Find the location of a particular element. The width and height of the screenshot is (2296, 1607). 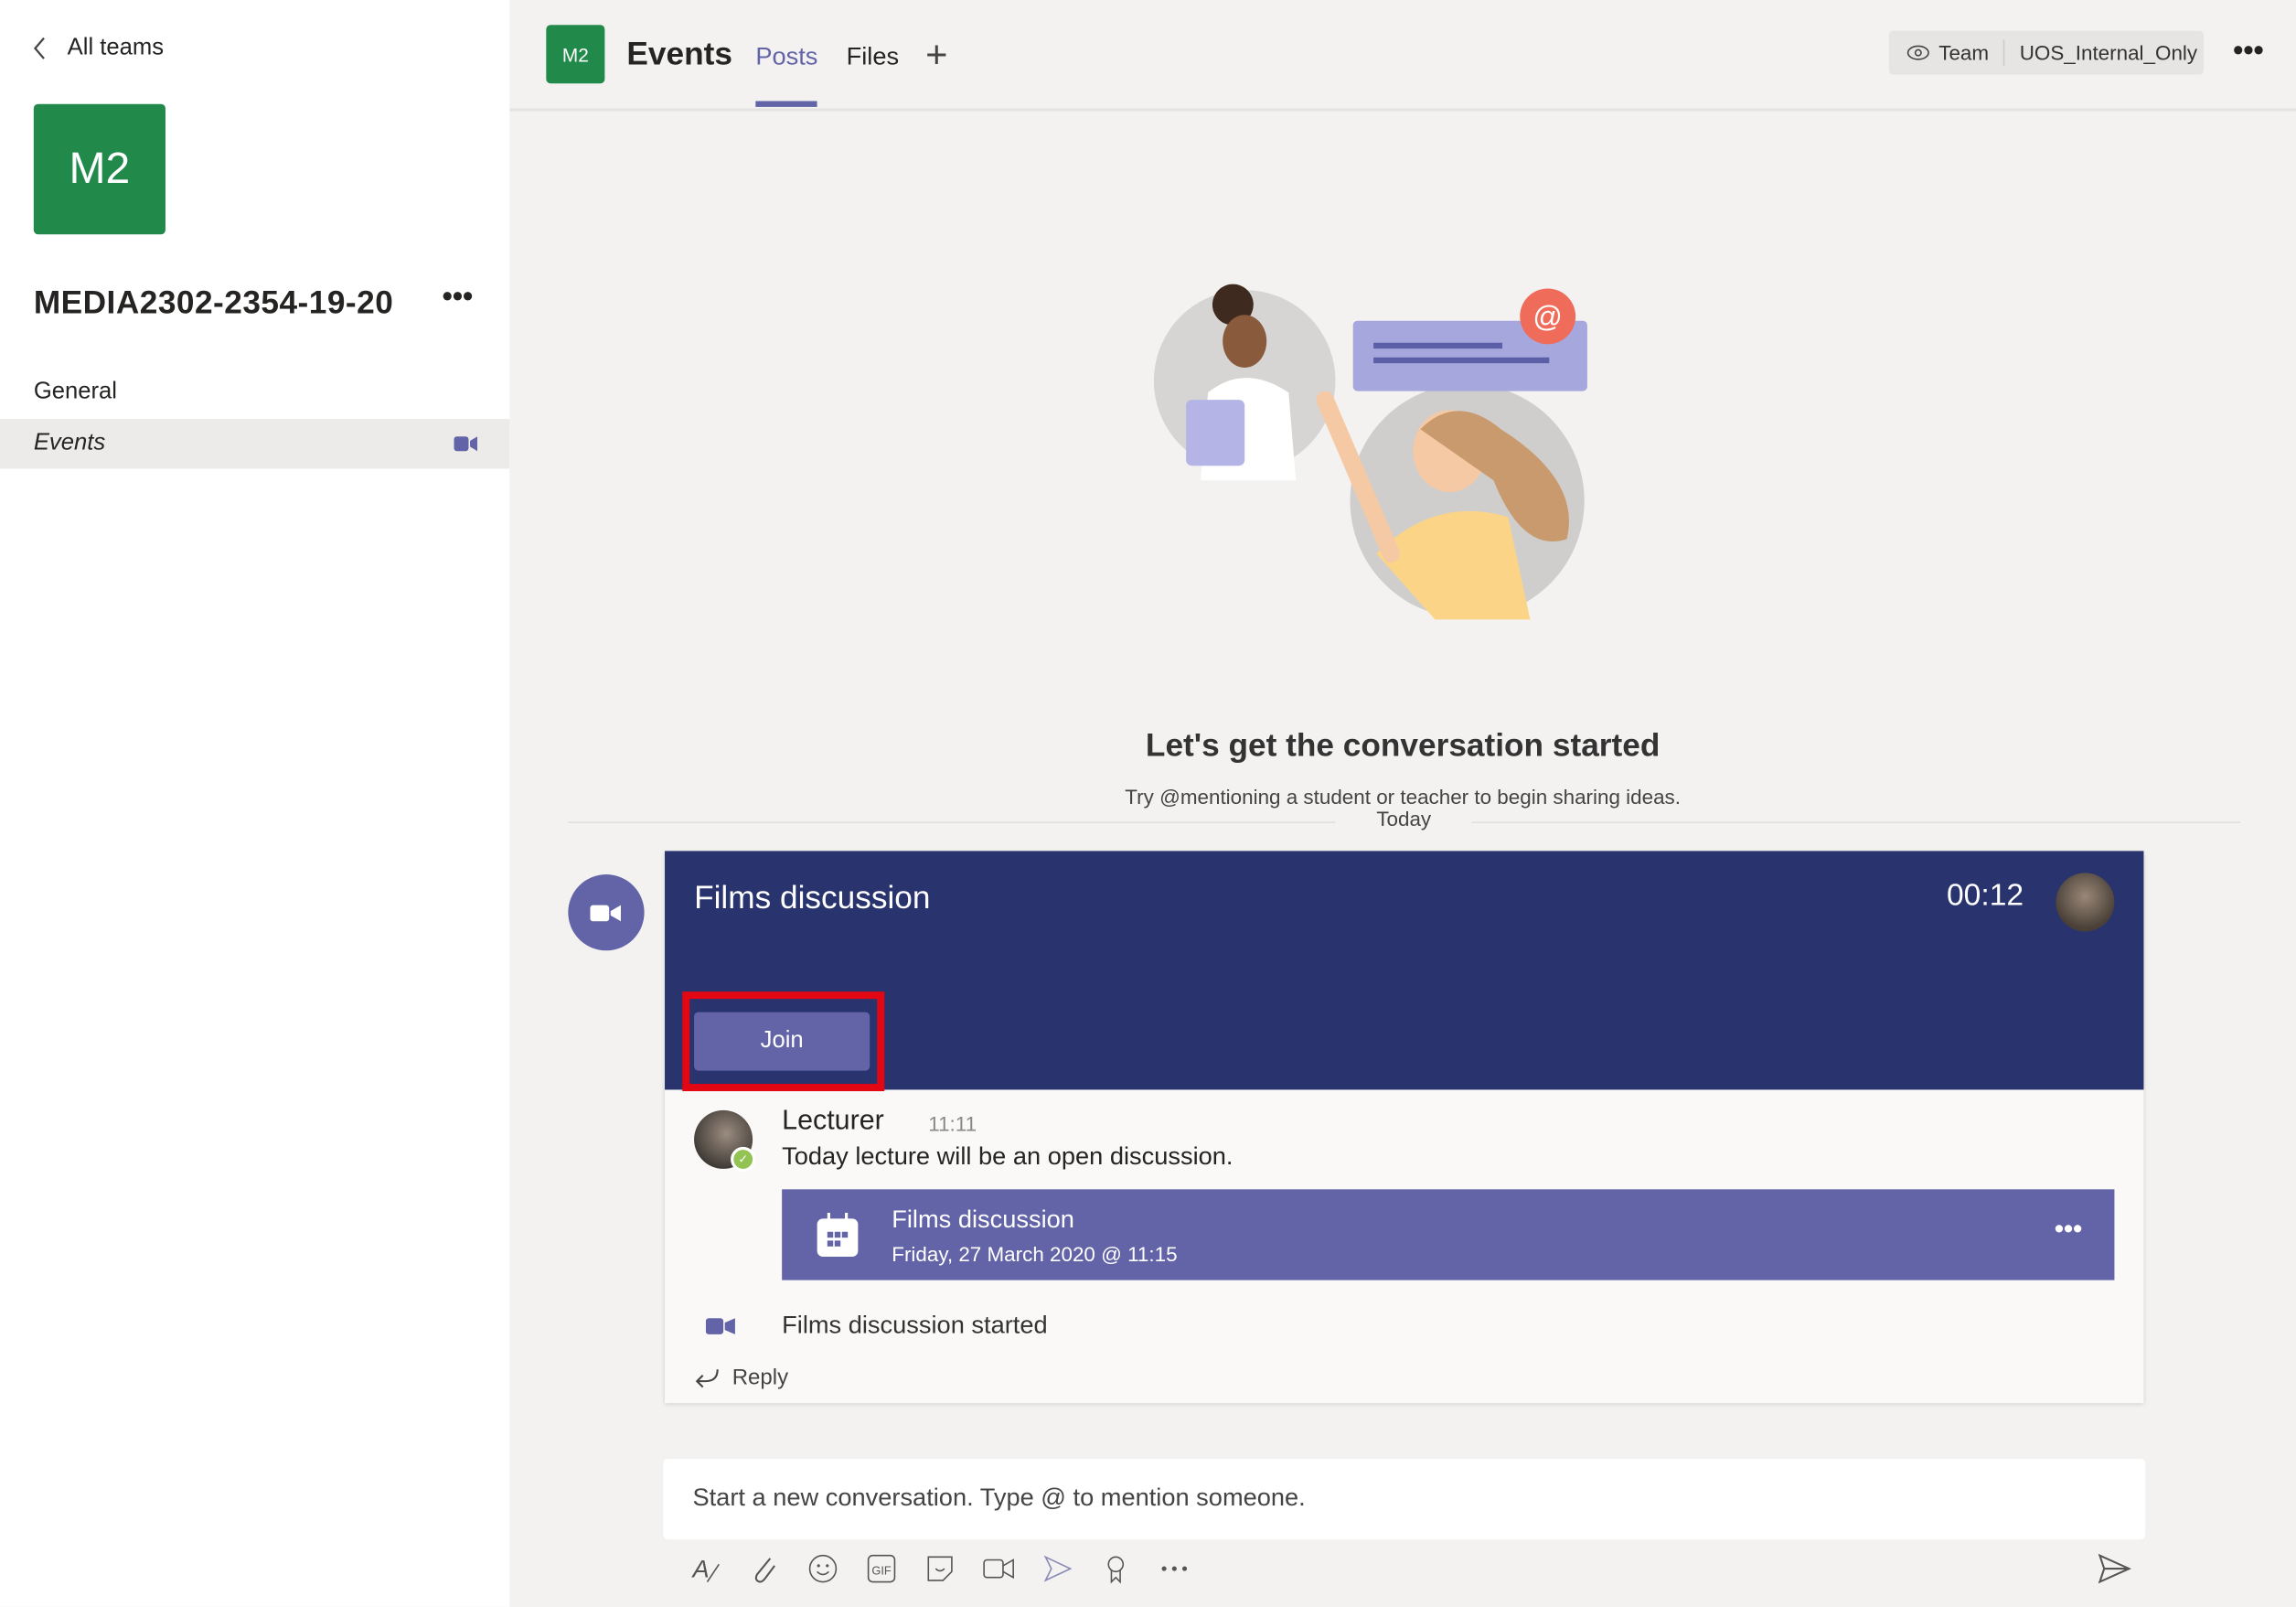

participant-avatar is located at coordinates (2085, 902).